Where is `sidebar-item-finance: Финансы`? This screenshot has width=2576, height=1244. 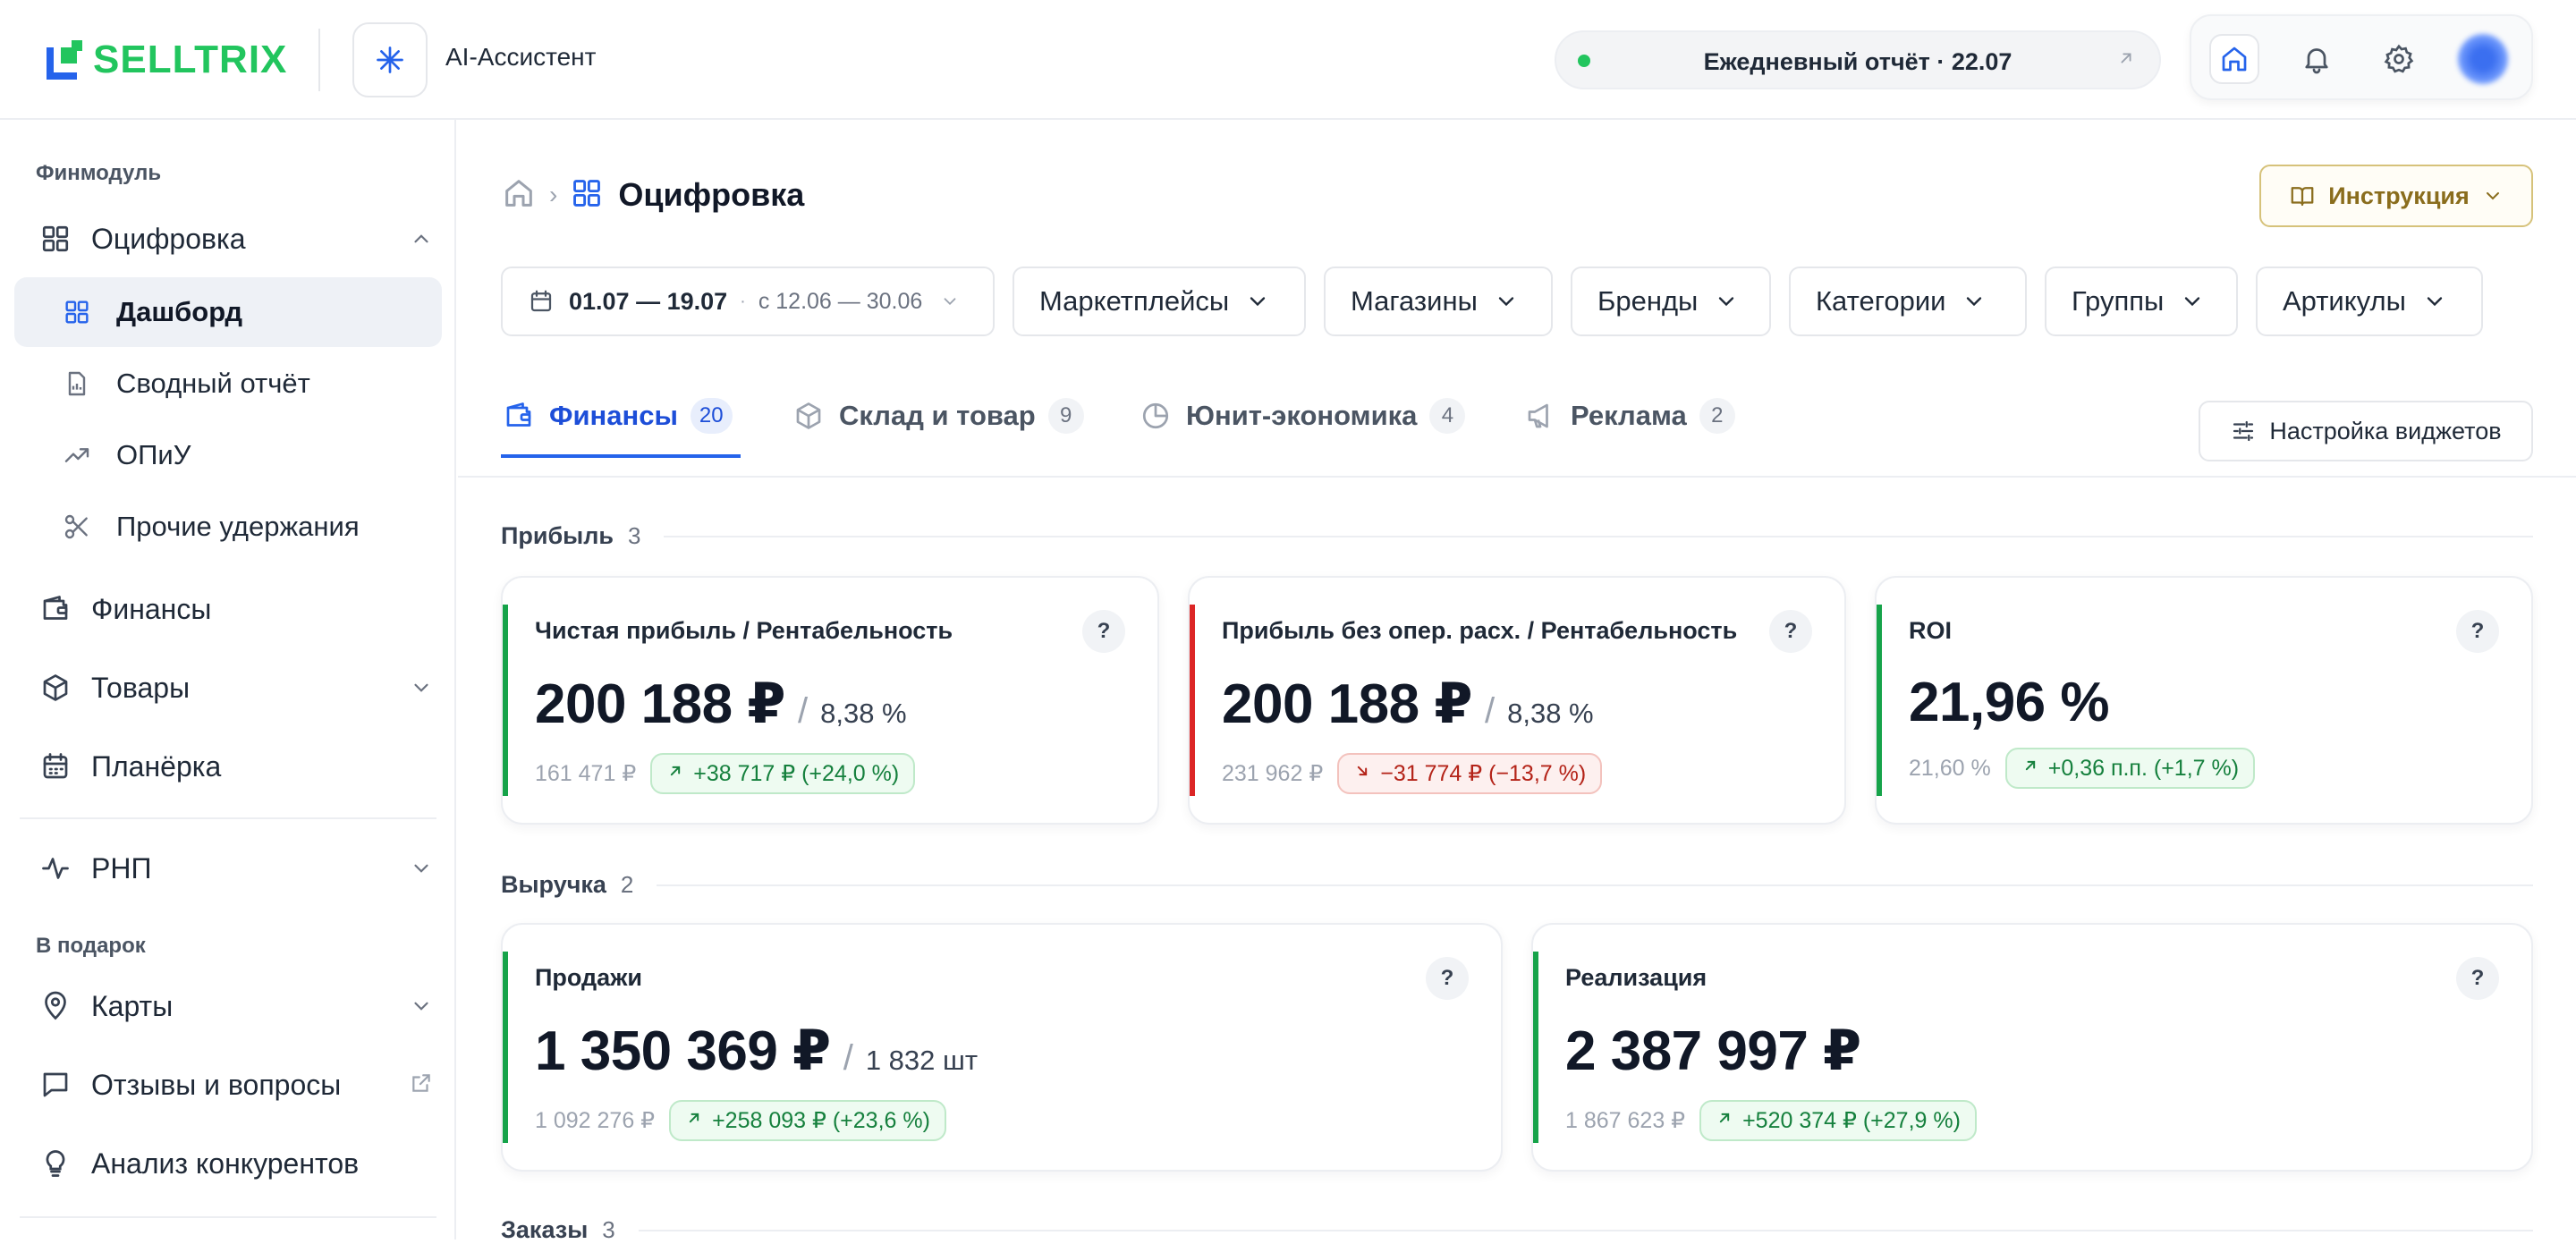 sidebar-item-finance: Финансы is located at coordinates (228, 609).